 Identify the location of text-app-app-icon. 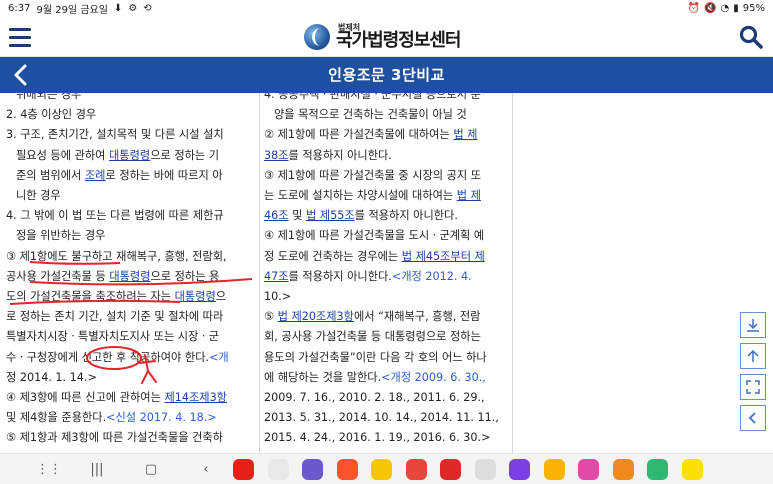
(485, 469).